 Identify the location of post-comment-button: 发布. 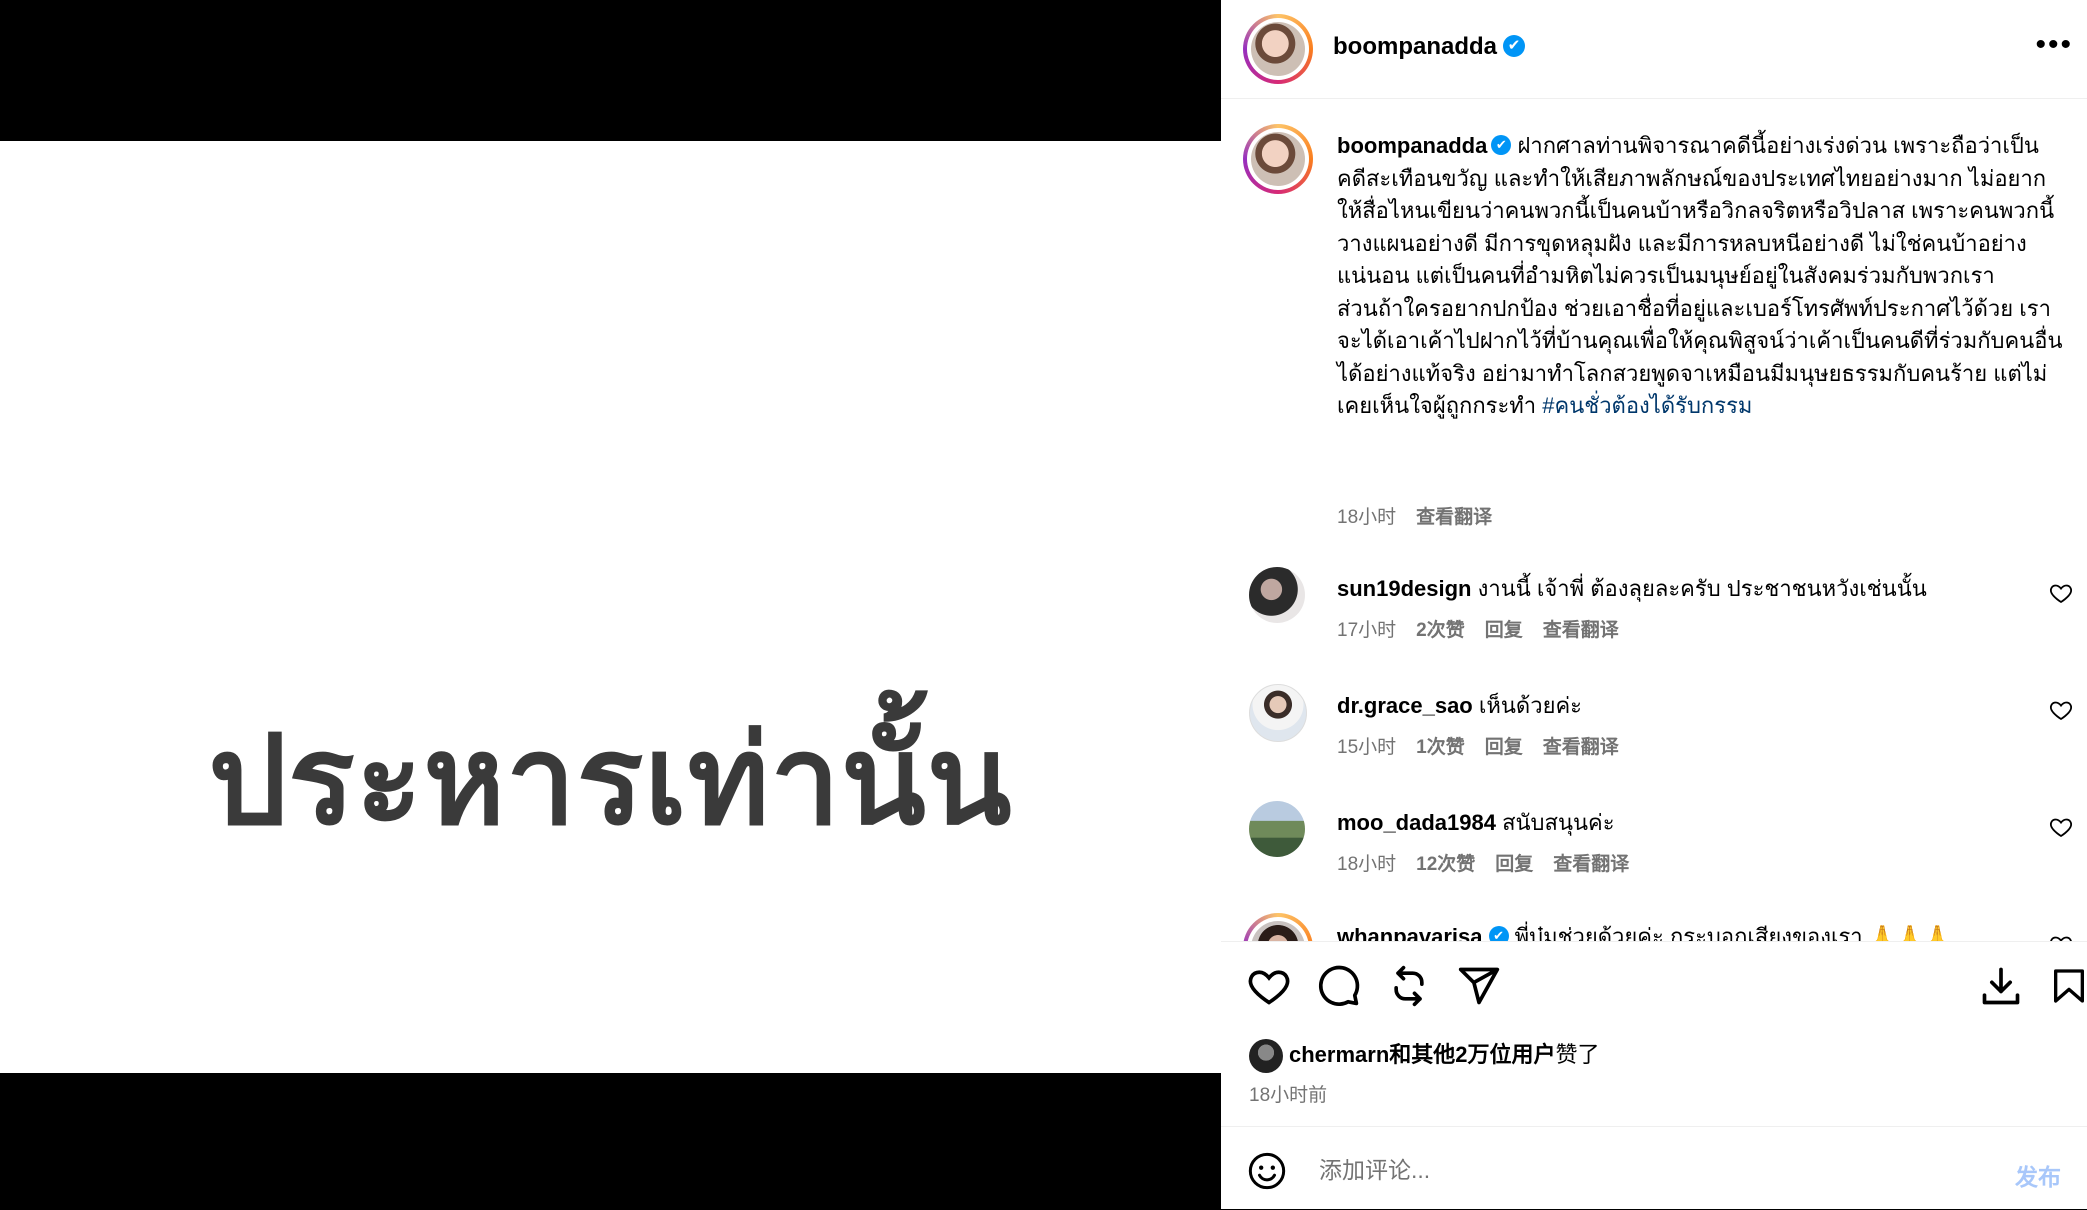
(2038, 1175).